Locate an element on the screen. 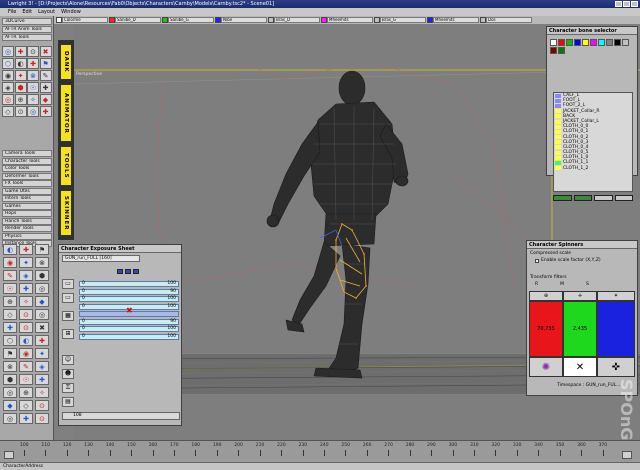 This screenshot has height=470, width=640. timeline-start-button is located at coordinates (9, 455).